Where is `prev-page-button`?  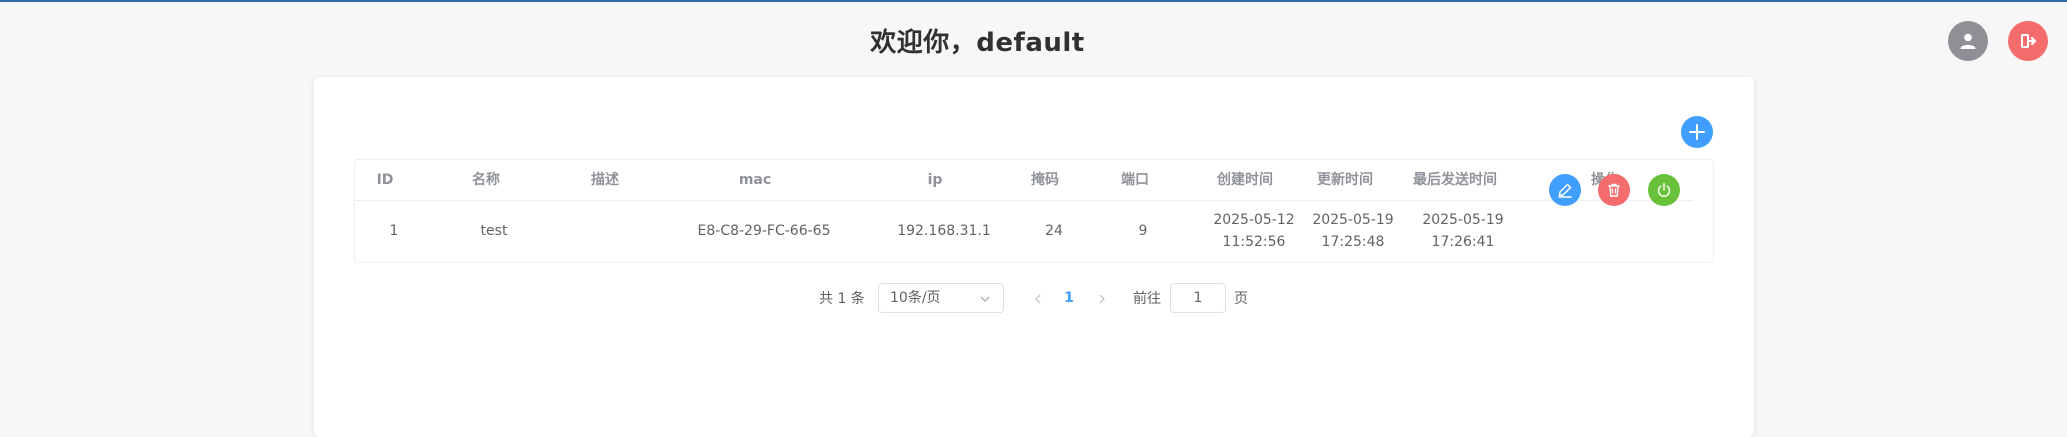
prev-page-button is located at coordinates (1038, 299).